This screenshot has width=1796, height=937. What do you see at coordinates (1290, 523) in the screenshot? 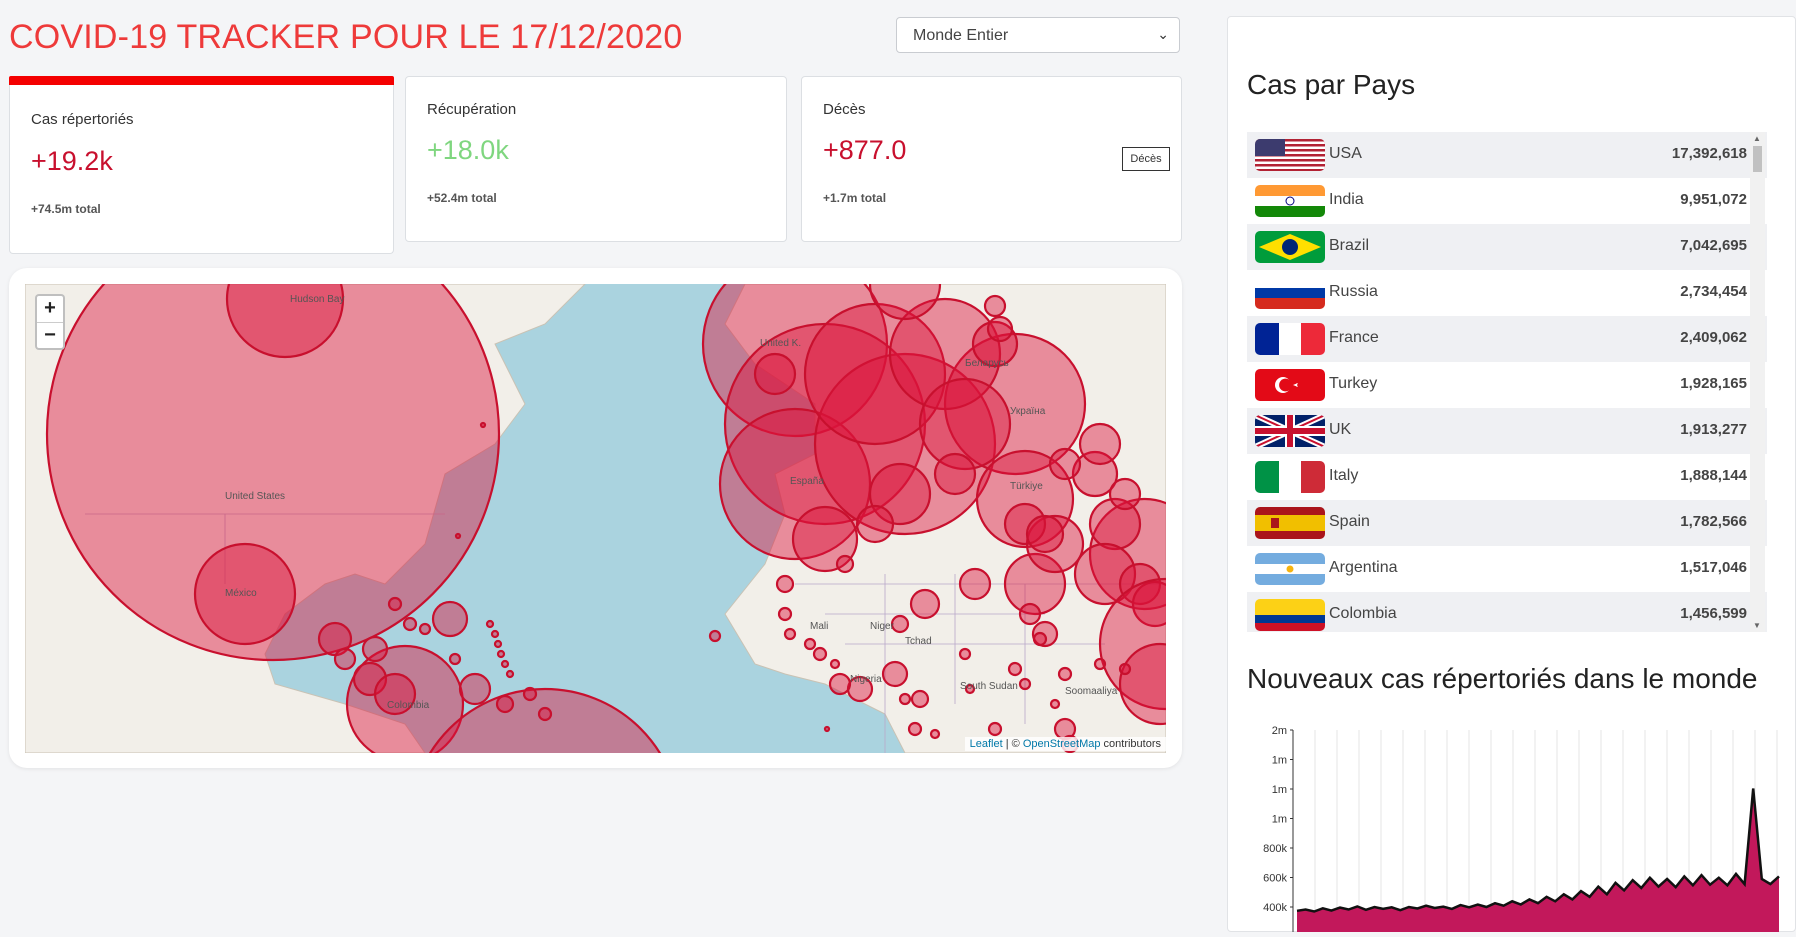
I see `spain-flag-icon` at bounding box center [1290, 523].